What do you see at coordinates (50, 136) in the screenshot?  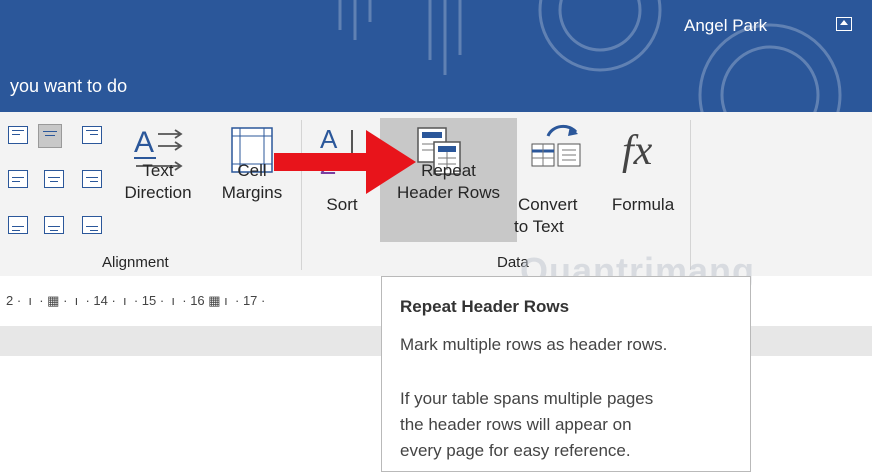 I see `align-top-center-icon` at bounding box center [50, 136].